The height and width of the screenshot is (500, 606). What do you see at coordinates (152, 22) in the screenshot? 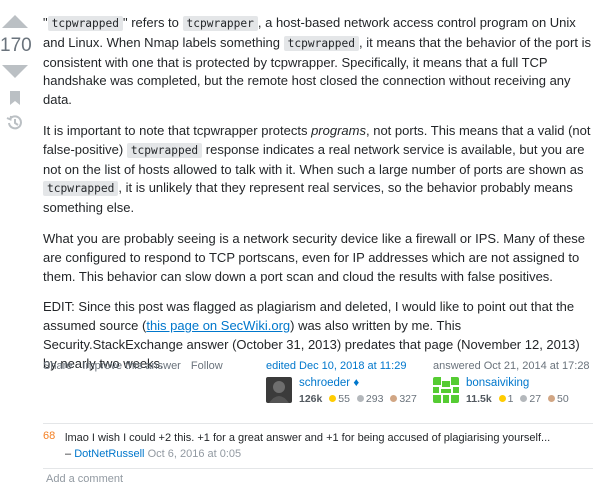
I see `text: " refers to` at bounding box center [152, 22].